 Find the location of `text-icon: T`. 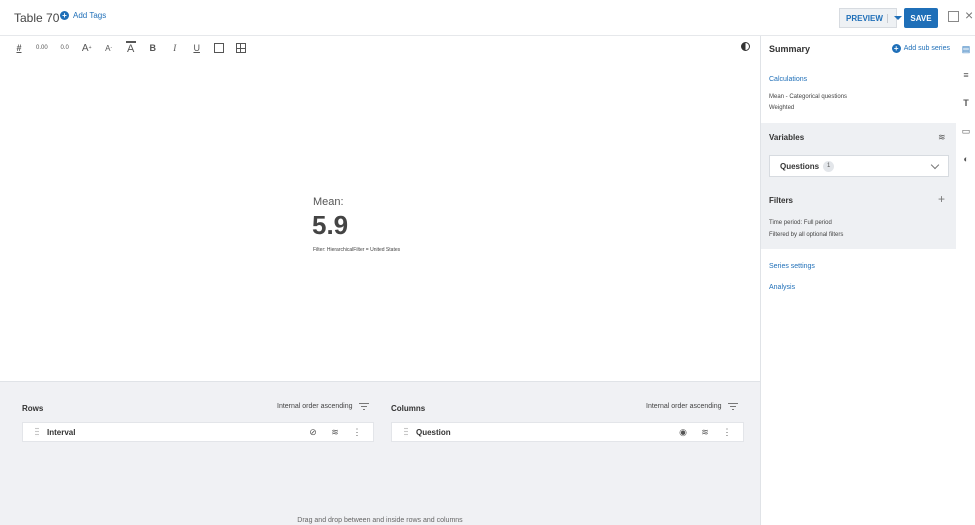

text-icon: T is located at coordinates (966, 103).